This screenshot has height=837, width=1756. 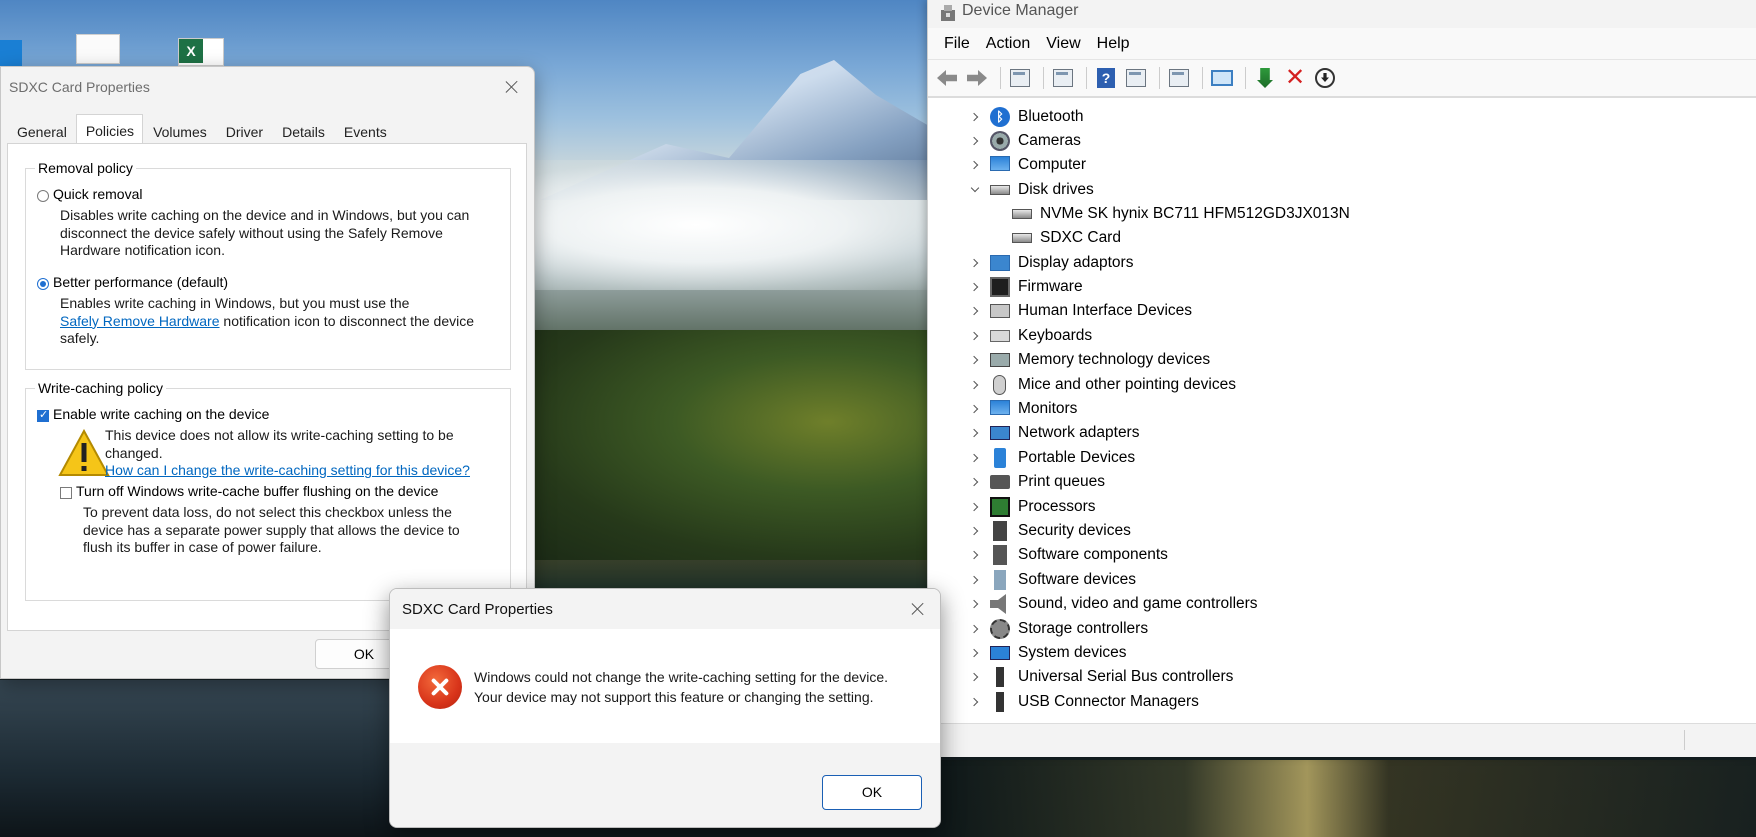 What do you see at coordinates (1063, 78) in the screenshot?
I see `properties-icon` at bounding box center [1063, 78].